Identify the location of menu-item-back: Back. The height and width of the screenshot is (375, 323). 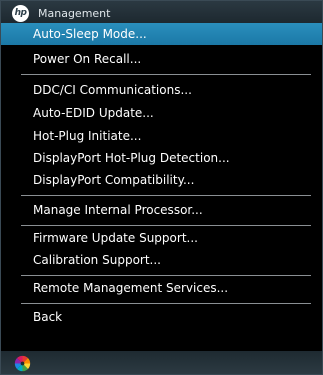
(161, 317).